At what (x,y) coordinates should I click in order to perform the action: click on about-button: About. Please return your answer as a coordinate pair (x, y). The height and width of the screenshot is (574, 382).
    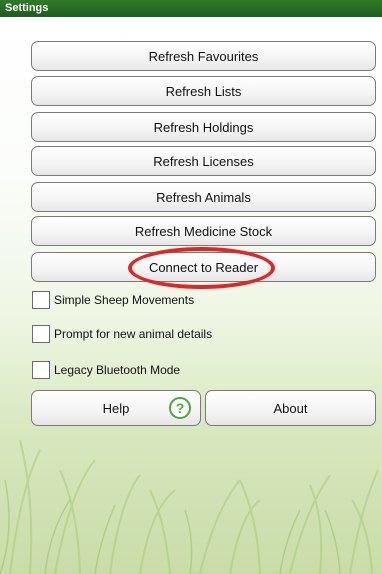
    Looking at the image, I should click on (290, 408).